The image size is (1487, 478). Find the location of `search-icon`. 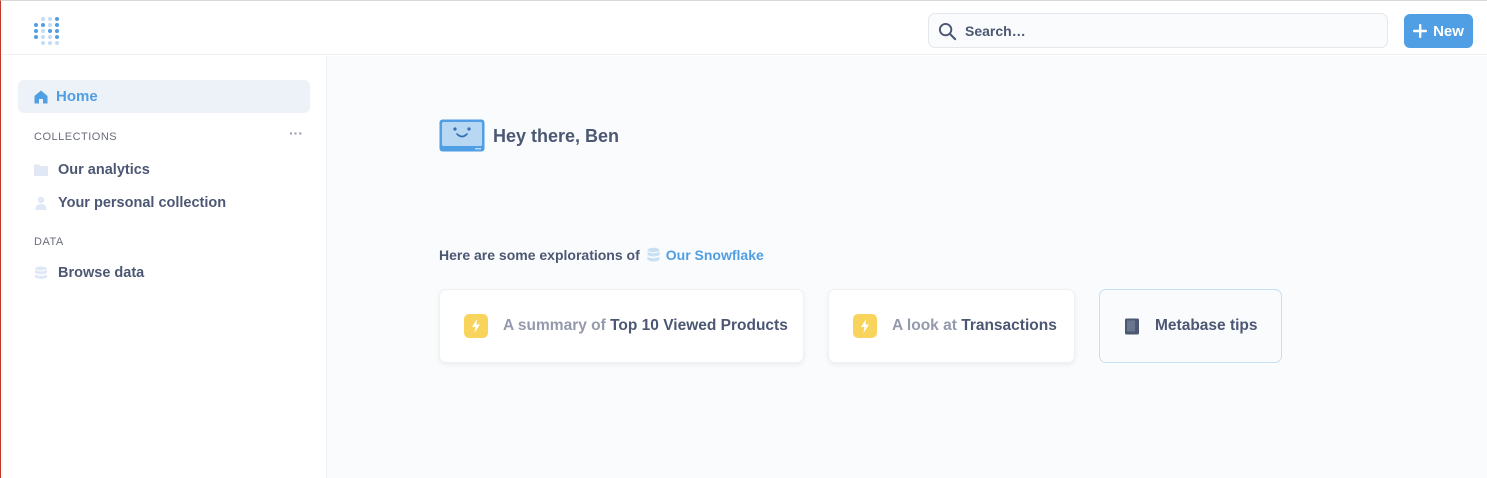

search-icon is located at coordinates (947, 31).